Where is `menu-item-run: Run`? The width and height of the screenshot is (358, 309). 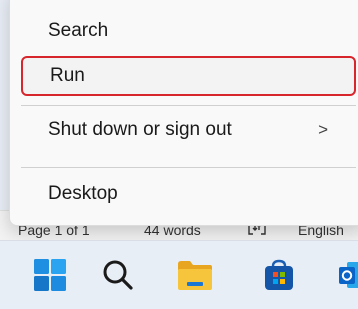 menu-item-run: Run is located at coordinates (188, 76).